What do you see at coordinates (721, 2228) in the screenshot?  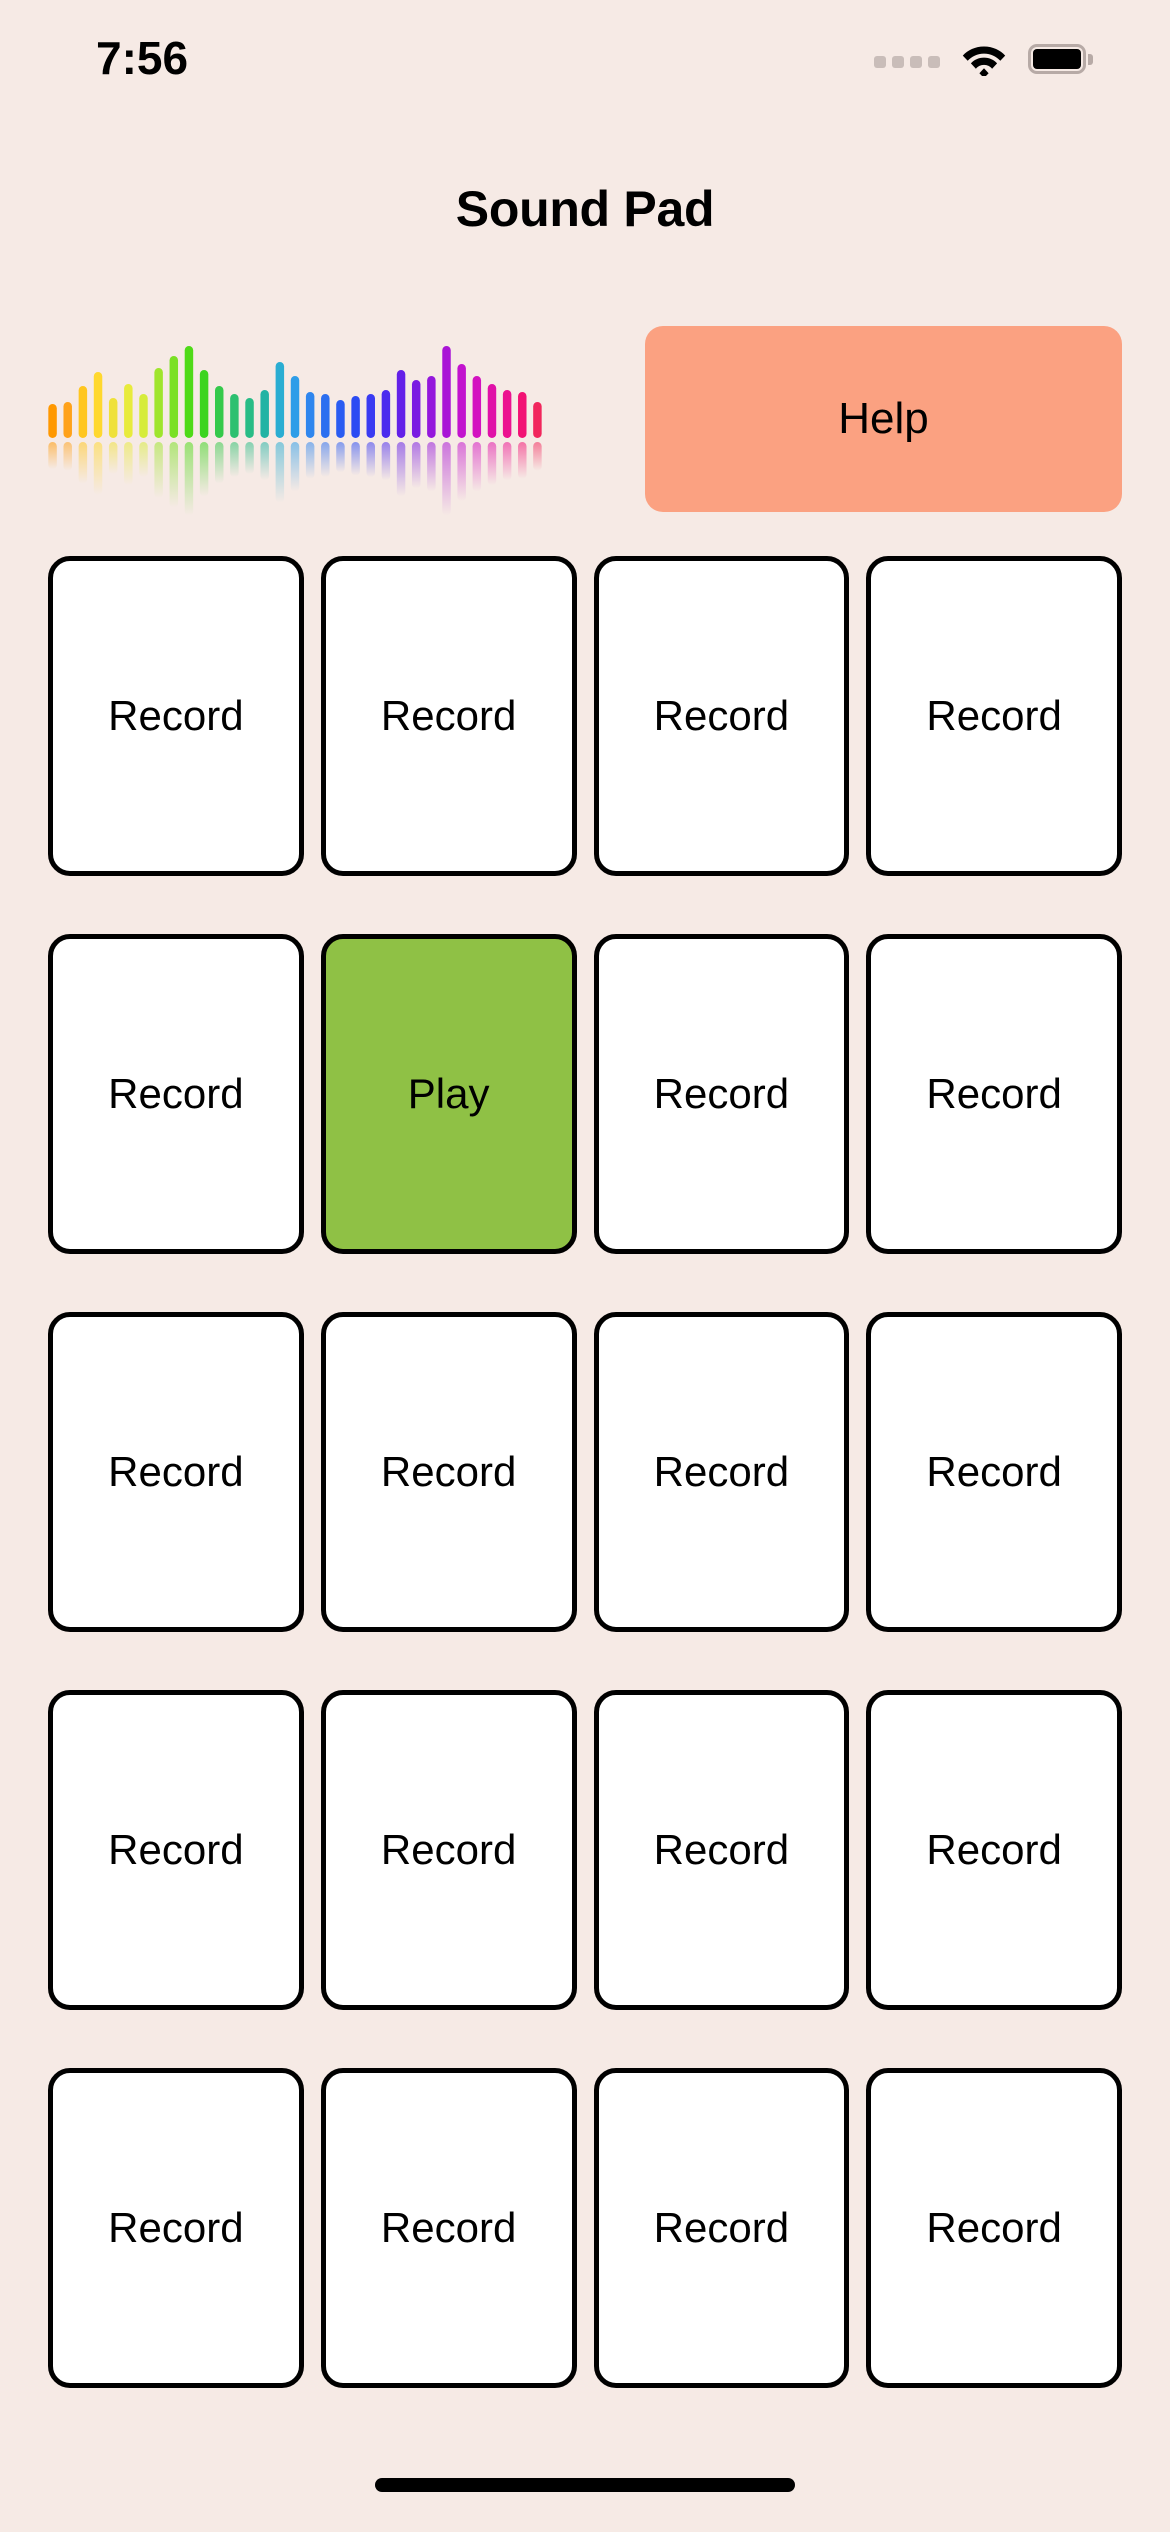 I see `pad-button-5-3: Record` at bounding box center [721, 2228].